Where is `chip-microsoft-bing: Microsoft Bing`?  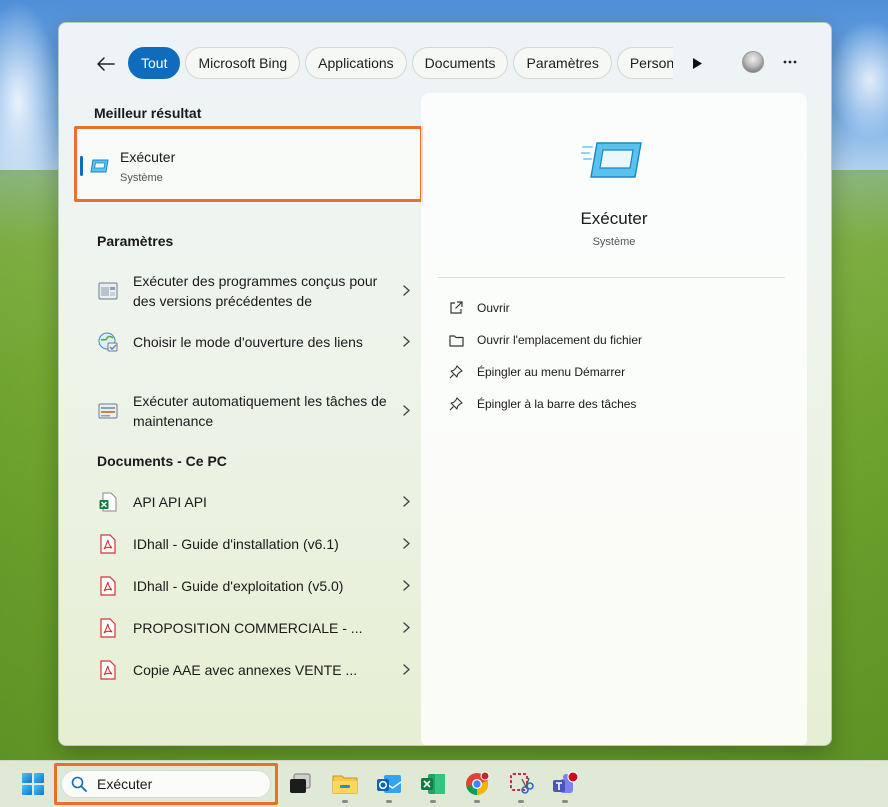 chip-microsoft-bing: Microsoft Bing is located at coordinates (243, 63).